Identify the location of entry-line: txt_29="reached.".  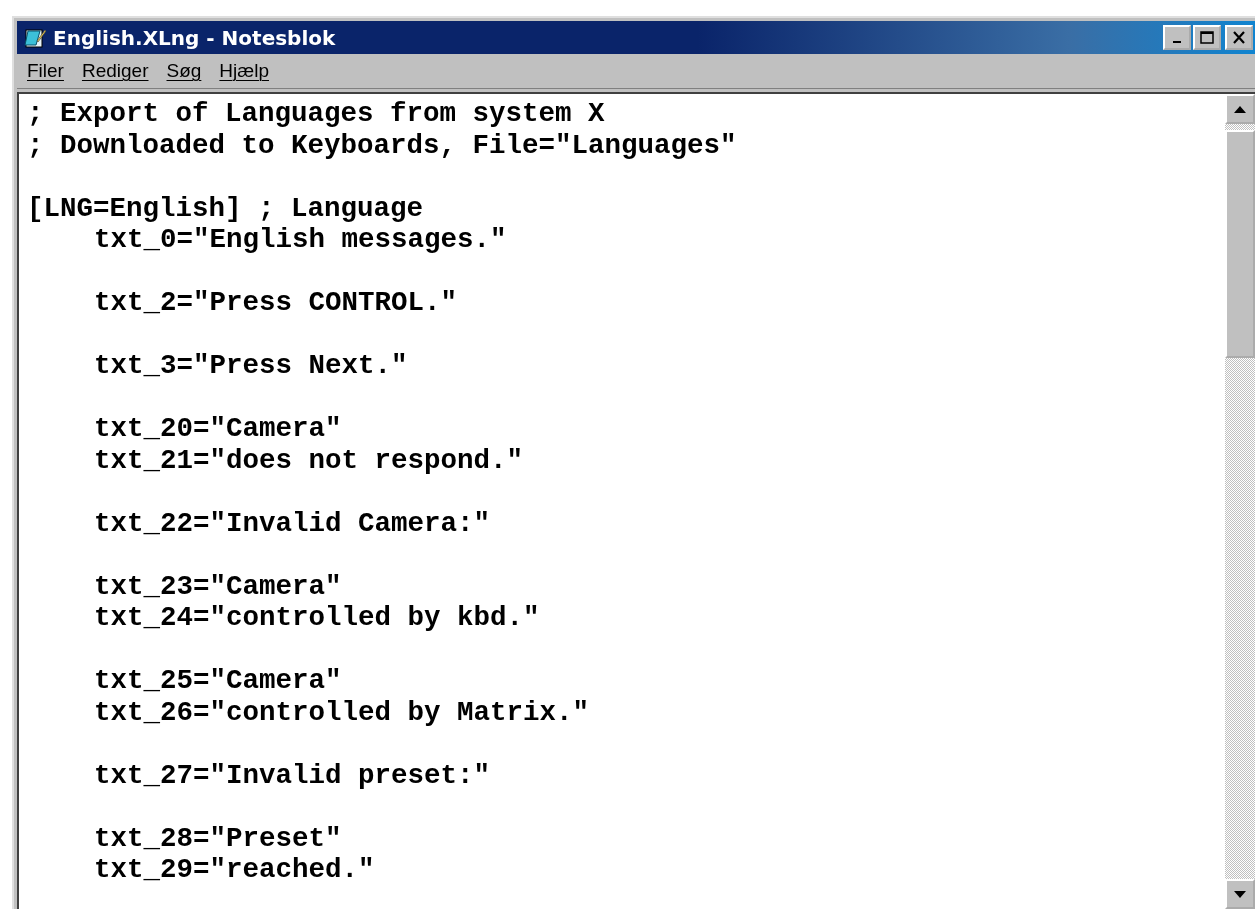
(234, 870).